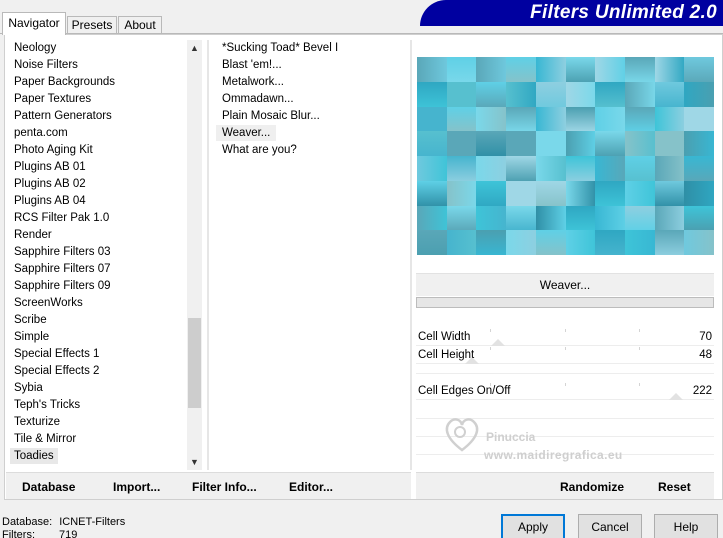  Describe the element at coordinates (56, 354) in the screenshot. I see `category-item: Special Effects 1` at that location.